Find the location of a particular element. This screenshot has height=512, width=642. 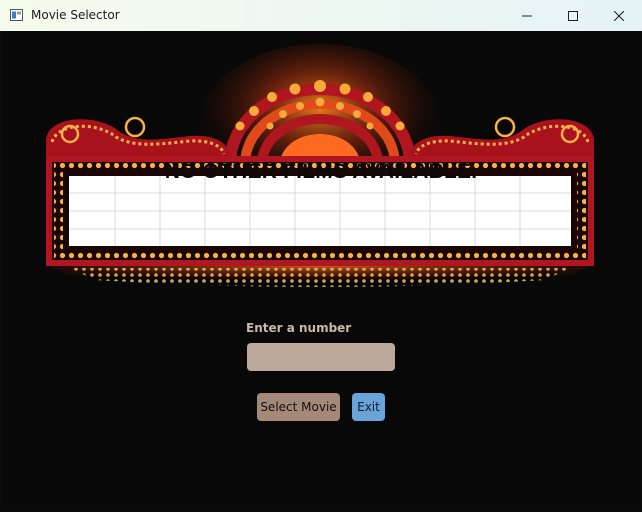

close-icon is located at coordinates (619, 15).